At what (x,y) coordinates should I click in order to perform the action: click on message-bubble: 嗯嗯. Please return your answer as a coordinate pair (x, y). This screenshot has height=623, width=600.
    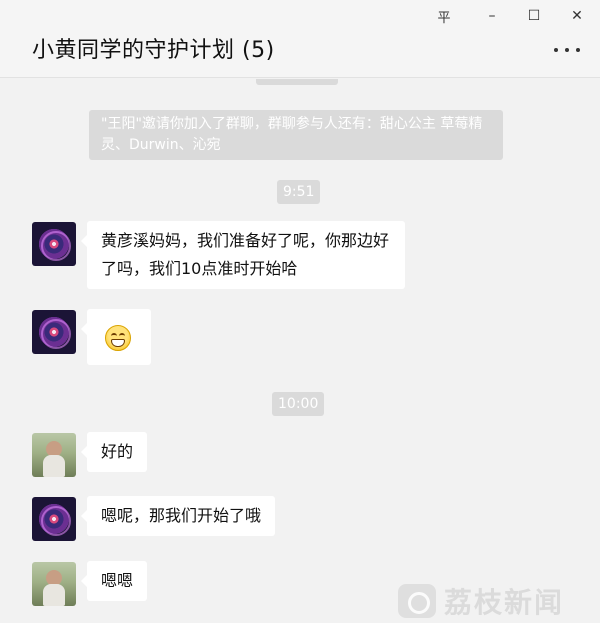
    Looking at the image, I should click on (114, 581).